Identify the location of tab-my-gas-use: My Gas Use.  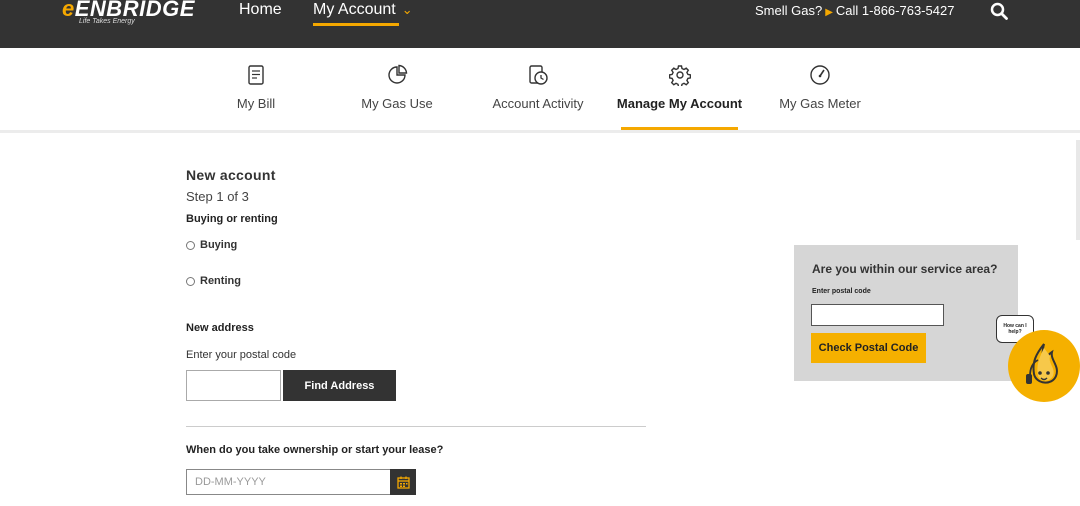
(397, 87).